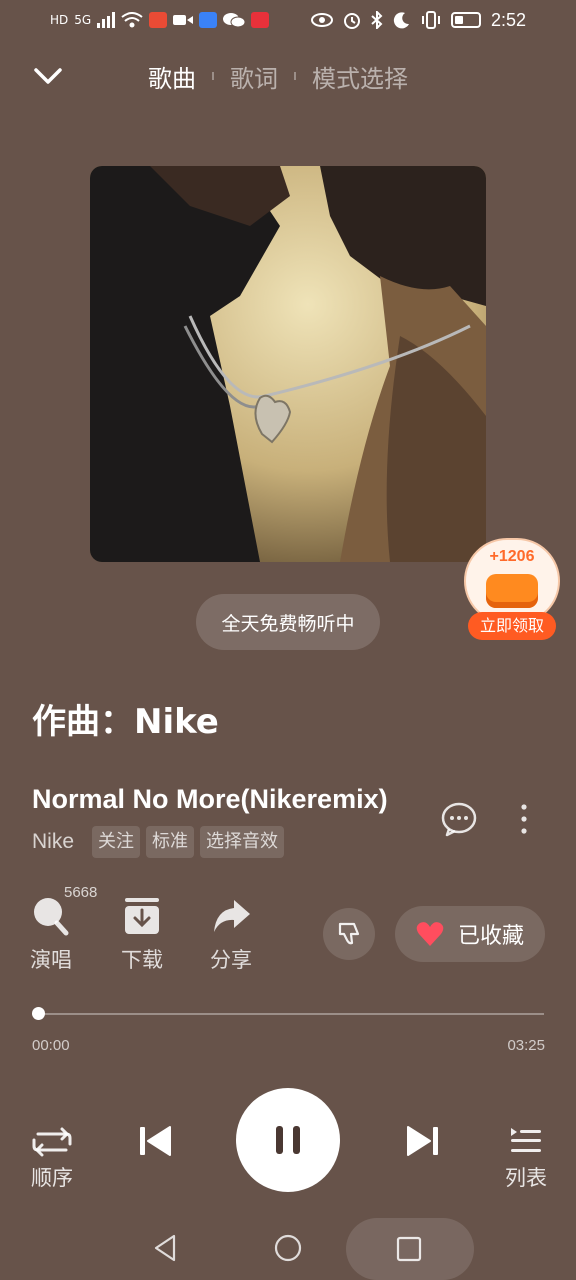 The width and height of the screenshot is (576, 1280). Describe the element at coordinates (459, 819) in the screenshot. I see `comment-icon` at that location.